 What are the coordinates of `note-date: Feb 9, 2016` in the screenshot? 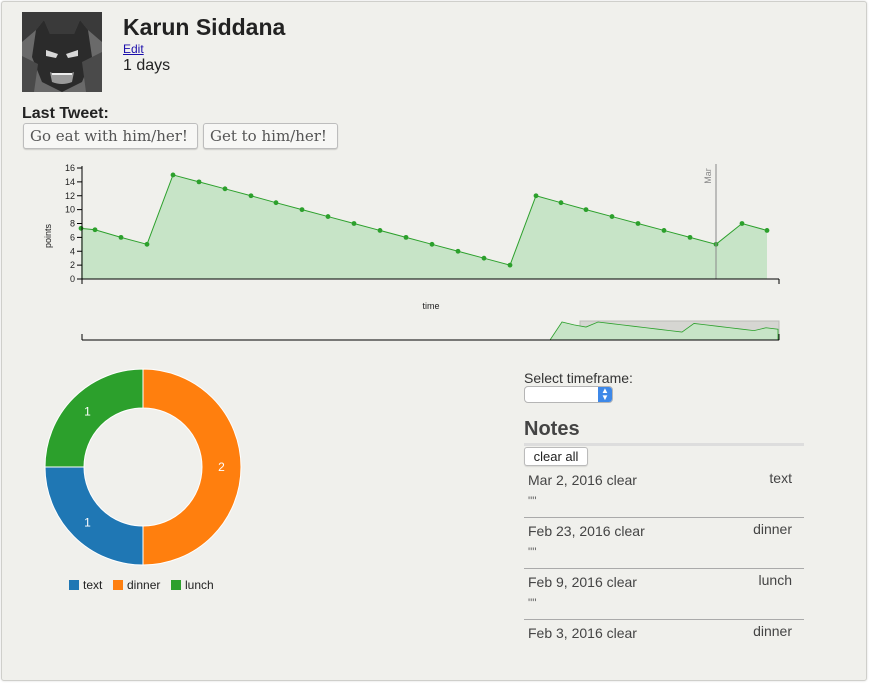 It's located at (565, 582).